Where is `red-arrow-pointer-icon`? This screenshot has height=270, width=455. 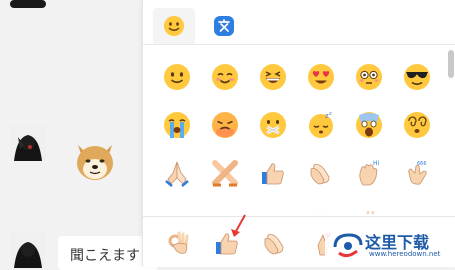
red-arrow-pointer-icon is located at coordinates (238, 225).